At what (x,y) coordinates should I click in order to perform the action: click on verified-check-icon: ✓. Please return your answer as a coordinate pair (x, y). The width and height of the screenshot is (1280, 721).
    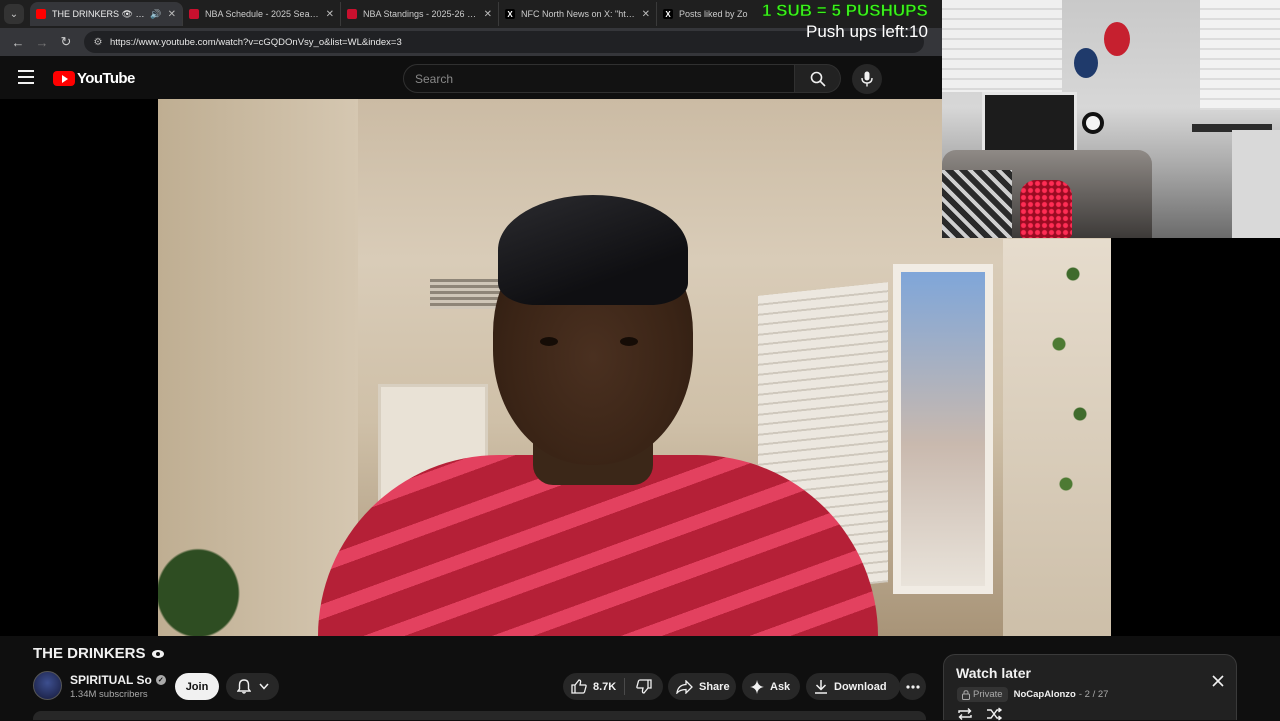
    Looking at the image, I should click on (160, 680).